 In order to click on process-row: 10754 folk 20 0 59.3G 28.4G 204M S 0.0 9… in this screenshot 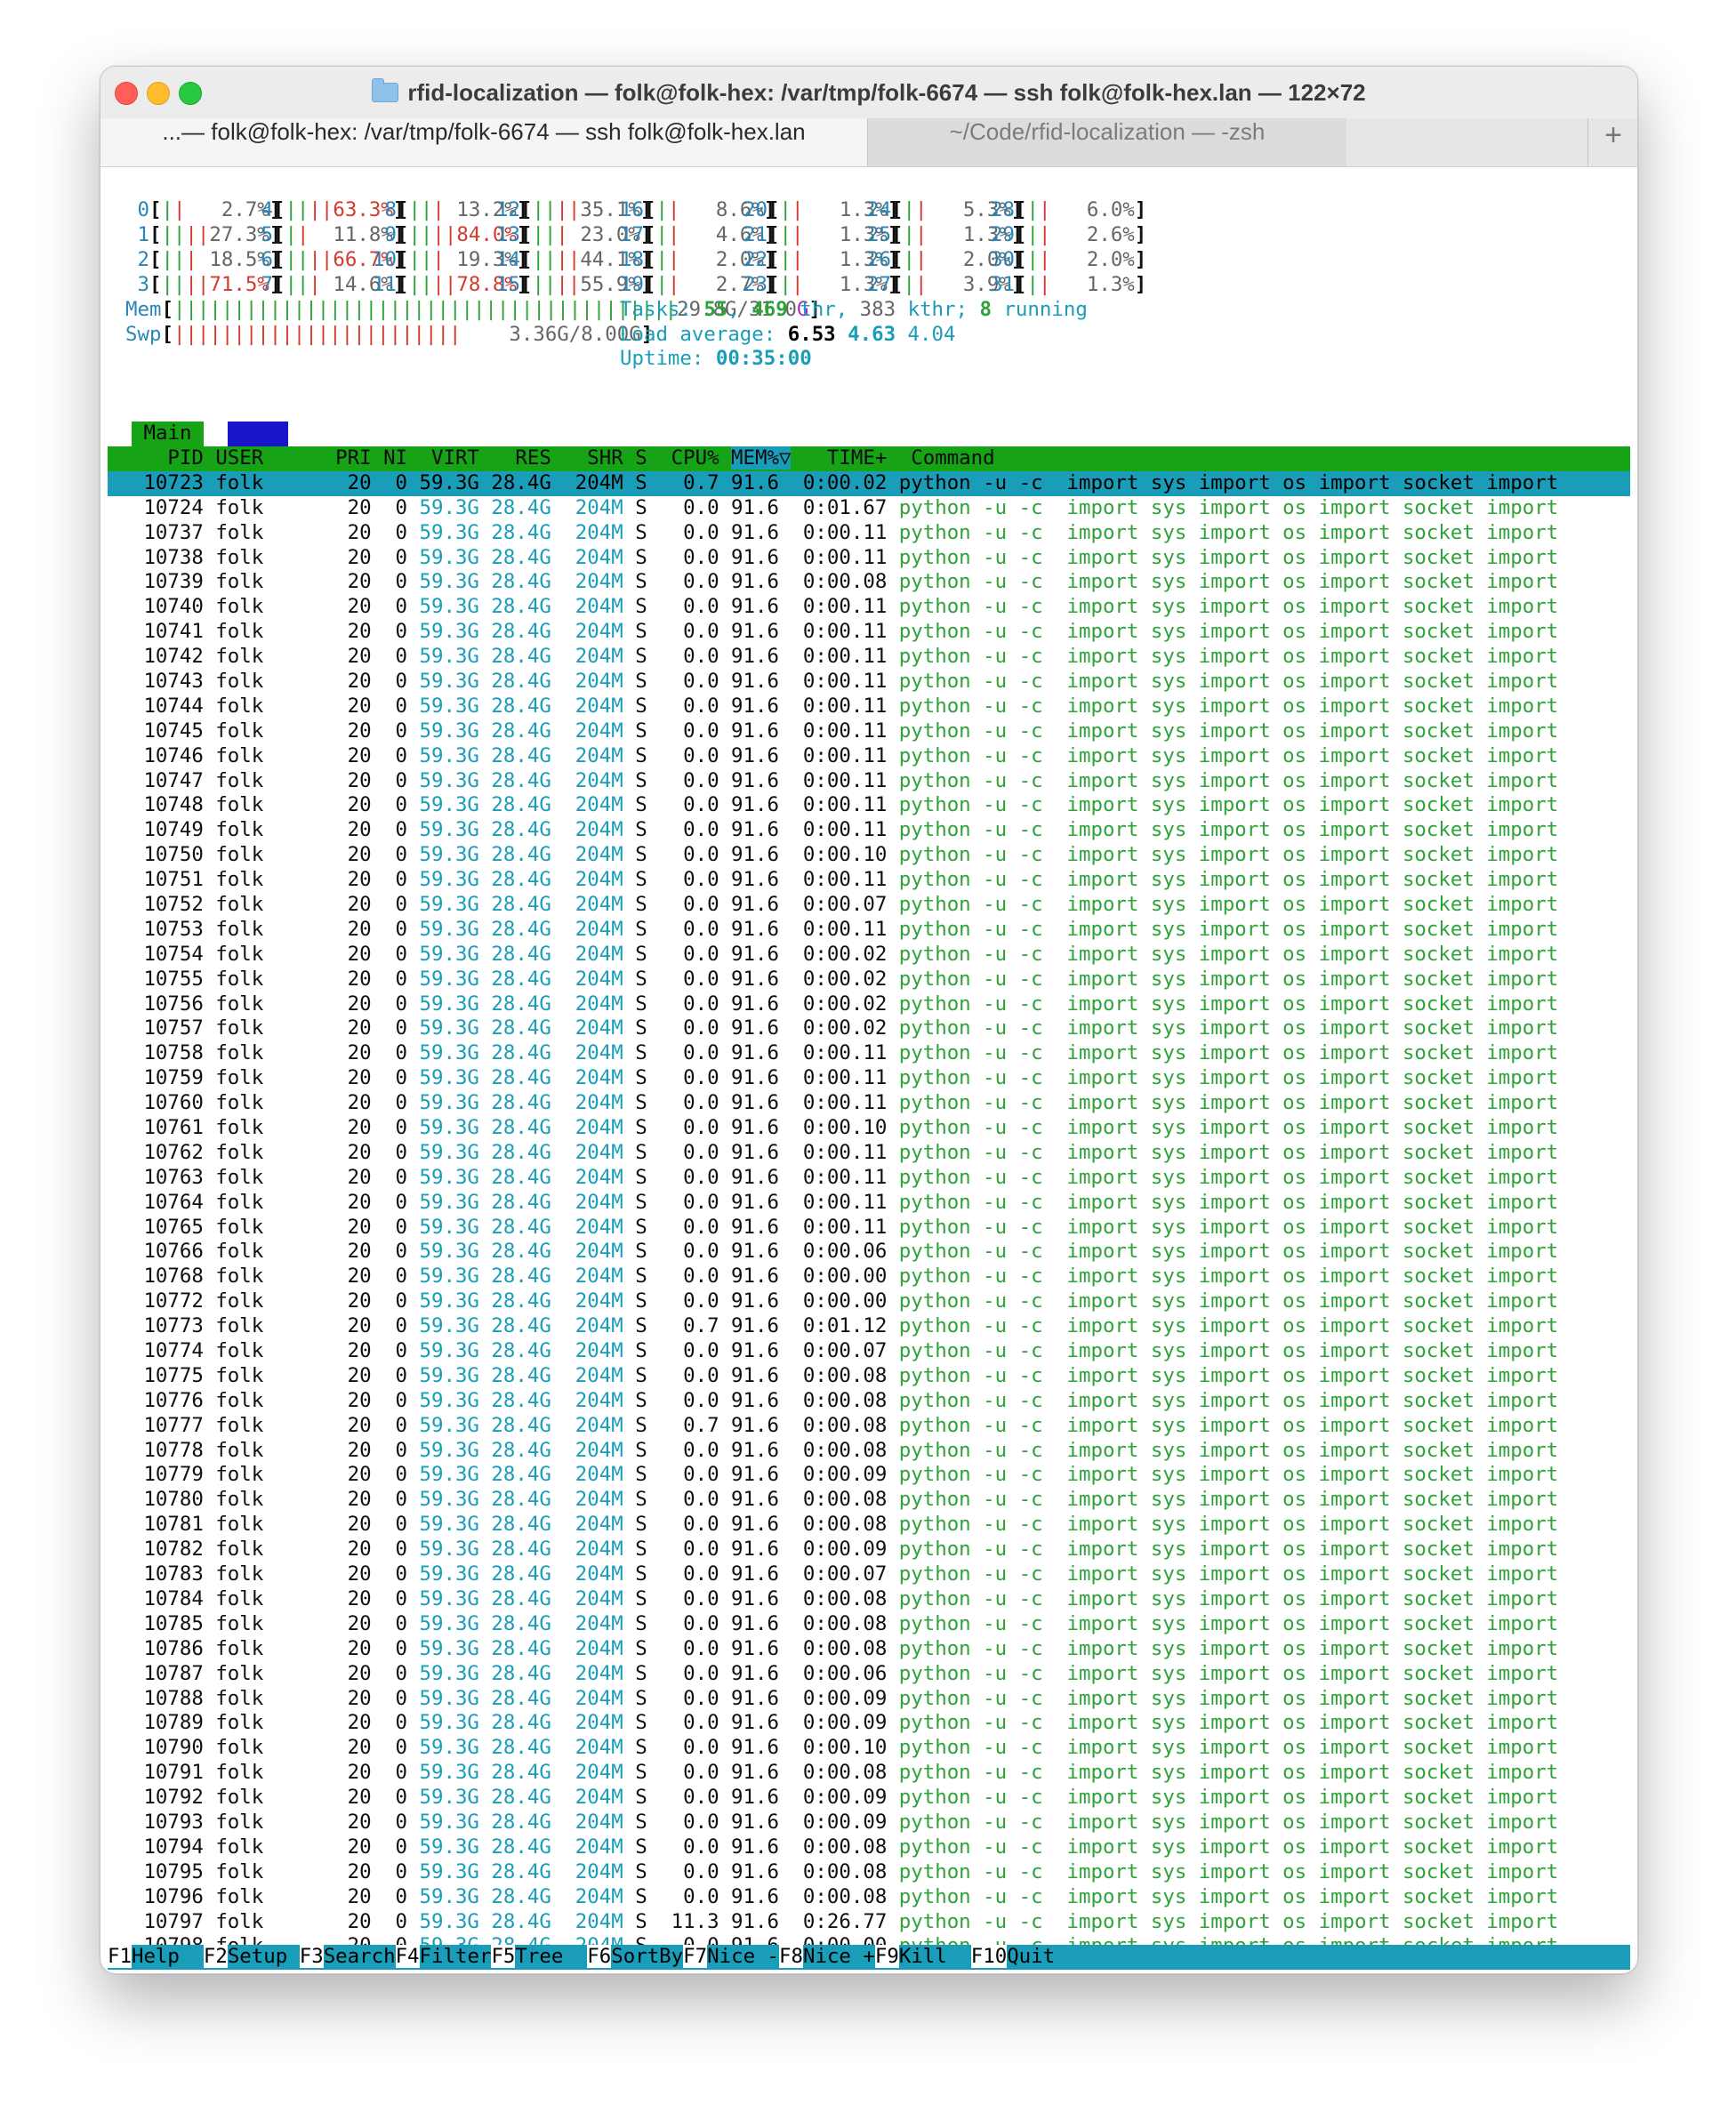, I will do `click(869, 955)`.